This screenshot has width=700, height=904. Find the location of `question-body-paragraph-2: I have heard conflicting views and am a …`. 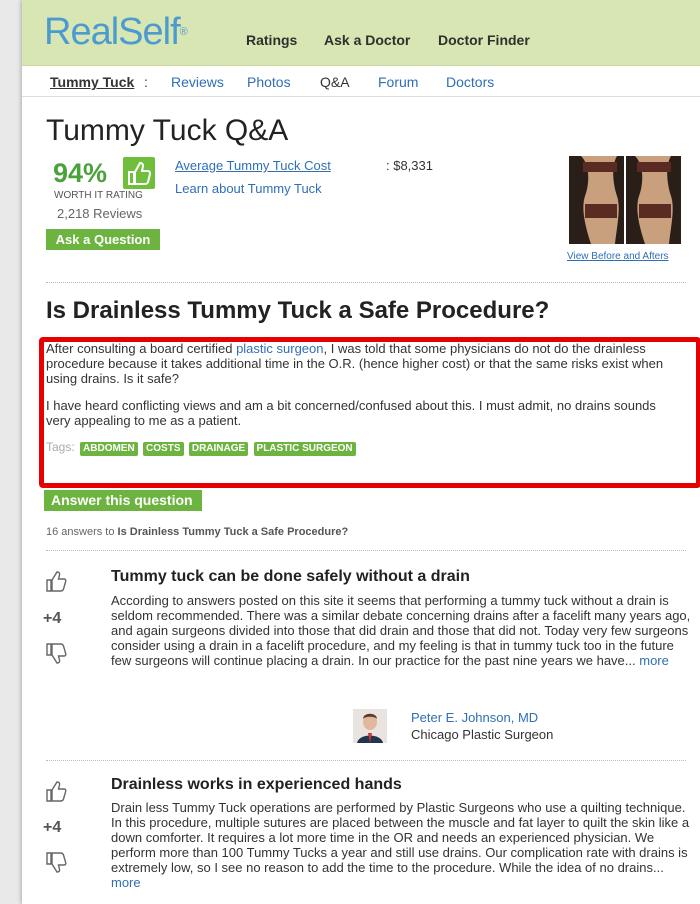

question-body-paragraph-2: I have heard conflicting views and am a … is located at coordinates (351, 413).